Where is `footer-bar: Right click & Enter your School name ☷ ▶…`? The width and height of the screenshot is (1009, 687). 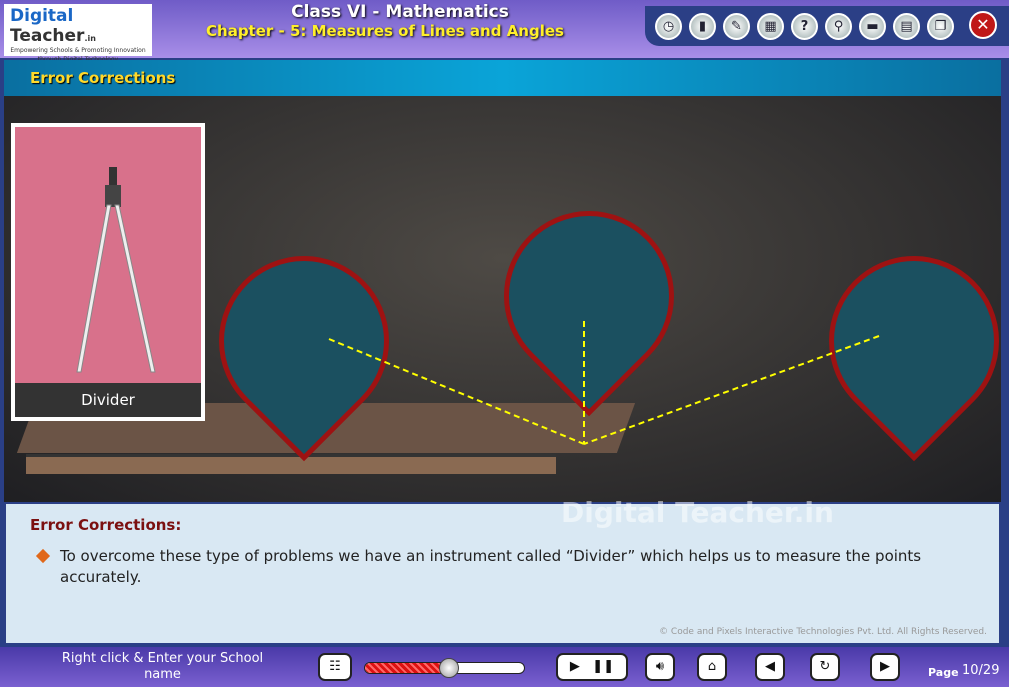
footer-bar: Right click & Enter your School name ☷ ▶… is located at coordinates (504, 667).